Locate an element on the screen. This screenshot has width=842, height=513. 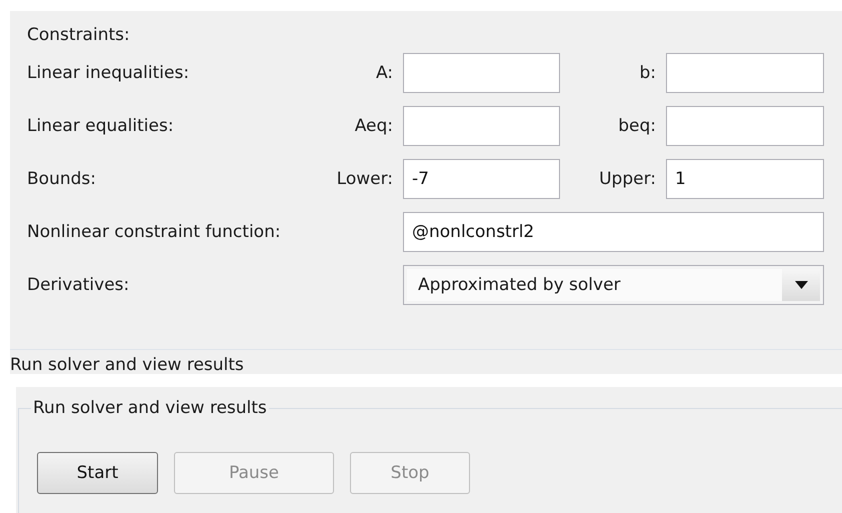
field-label: Aeq: is located at coordinates (374, 126).